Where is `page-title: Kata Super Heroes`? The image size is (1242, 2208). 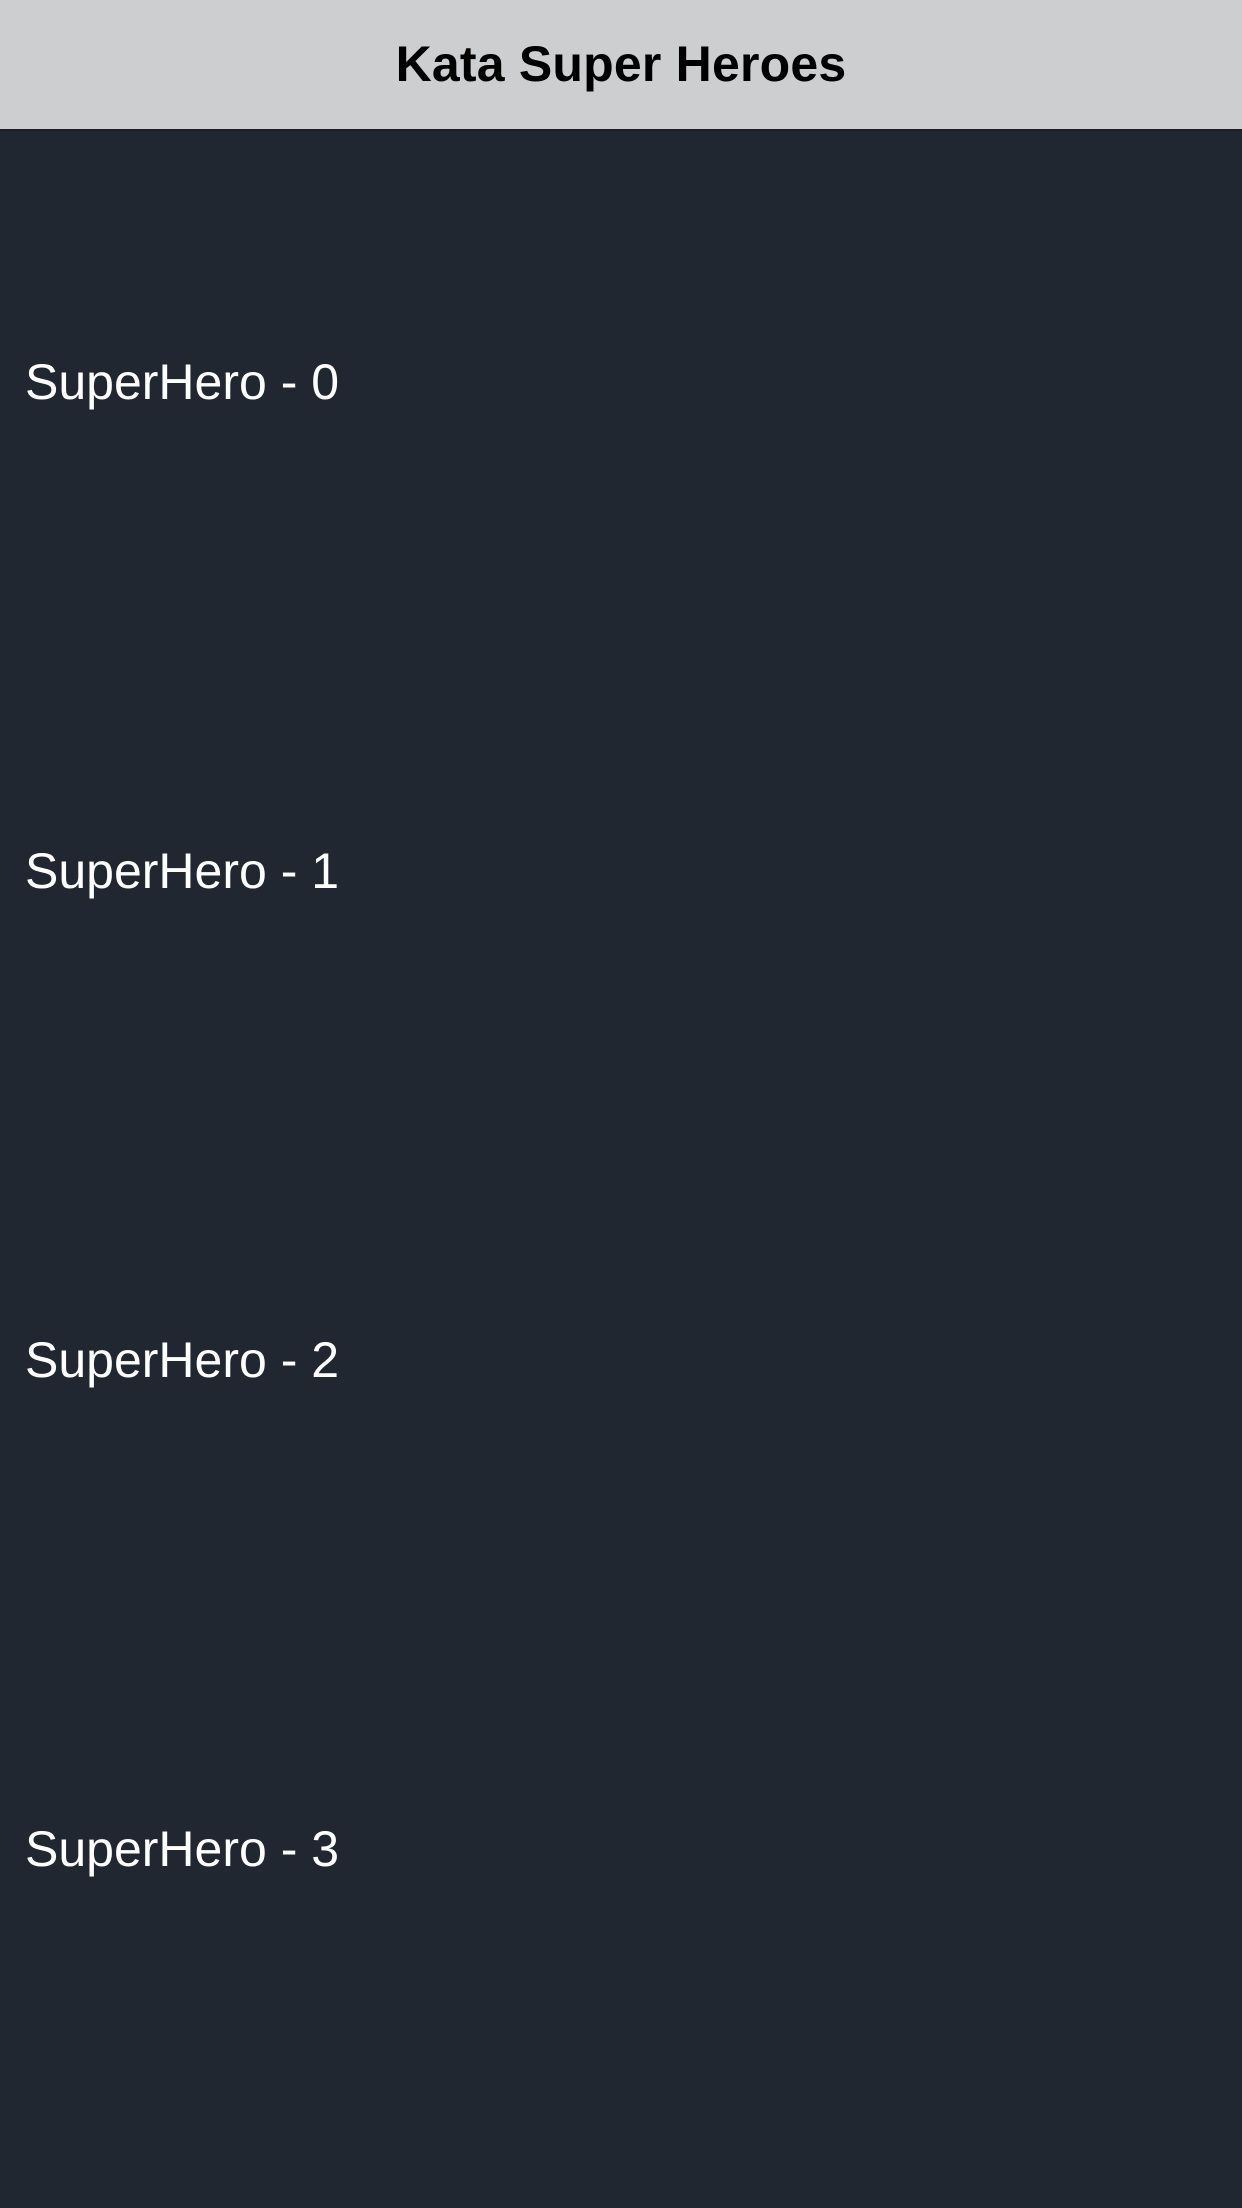 page-title: Kata Super Heroes is located at coordinates (621, 63).